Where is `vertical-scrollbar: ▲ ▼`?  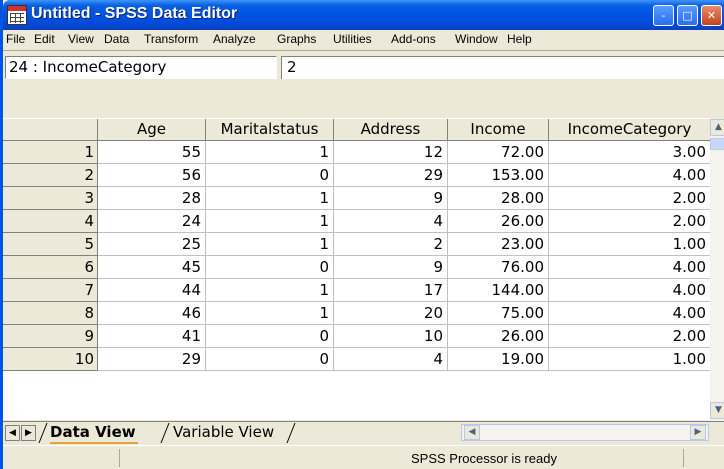 vertical-scrollbar: ▲ ▼ is located at coordinates (717, 270).